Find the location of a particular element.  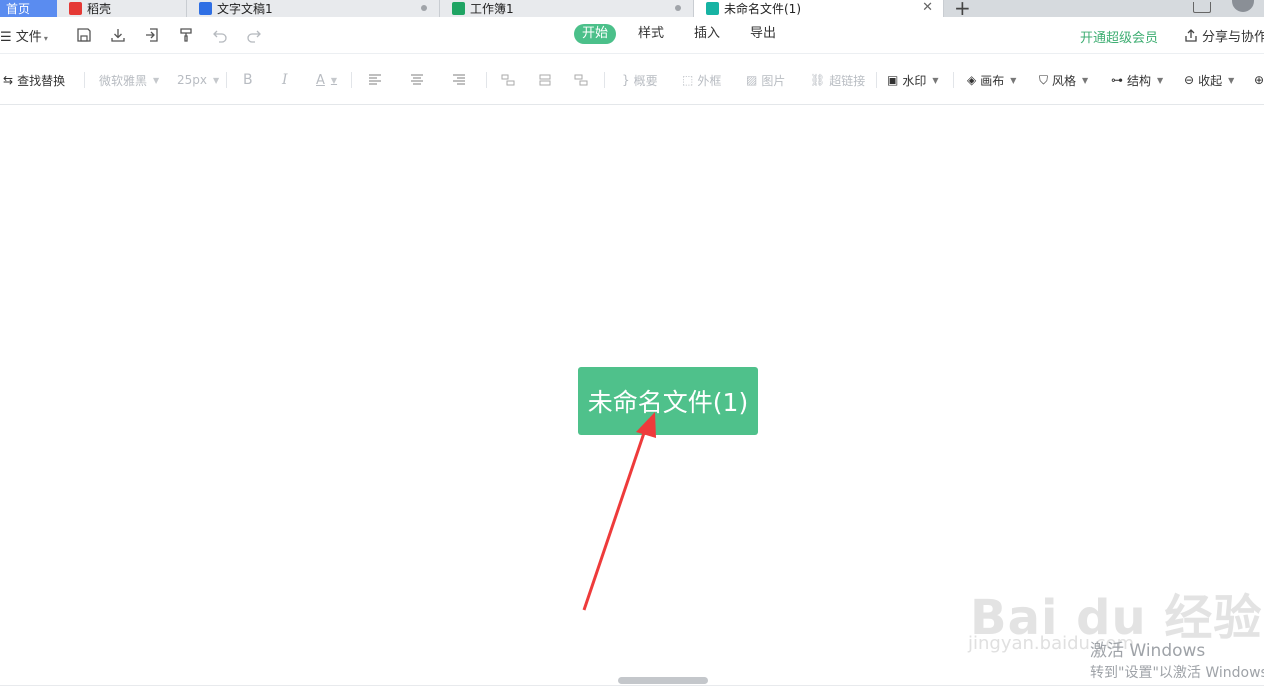

activate-windows-subtitle: 转到"设置"以激活 Windows is located at coordinates (1177, 673).